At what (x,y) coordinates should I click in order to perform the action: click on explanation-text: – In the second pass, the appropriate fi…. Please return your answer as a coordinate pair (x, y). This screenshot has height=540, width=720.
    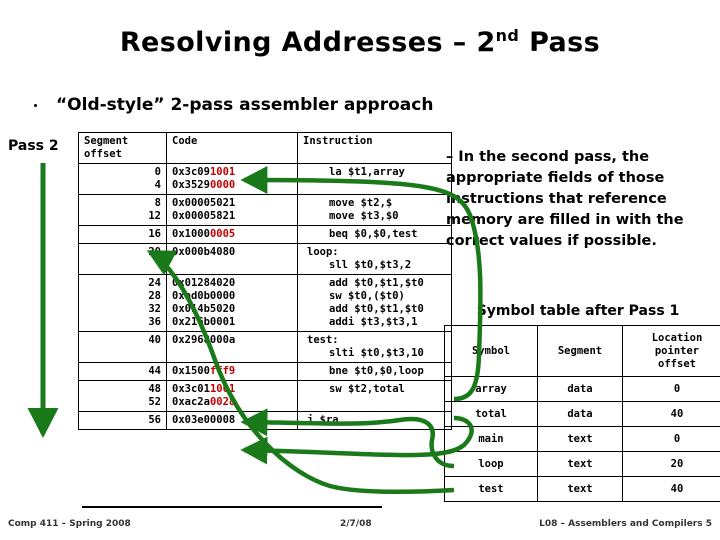
    Looking at the image, I should click on (565, 199).